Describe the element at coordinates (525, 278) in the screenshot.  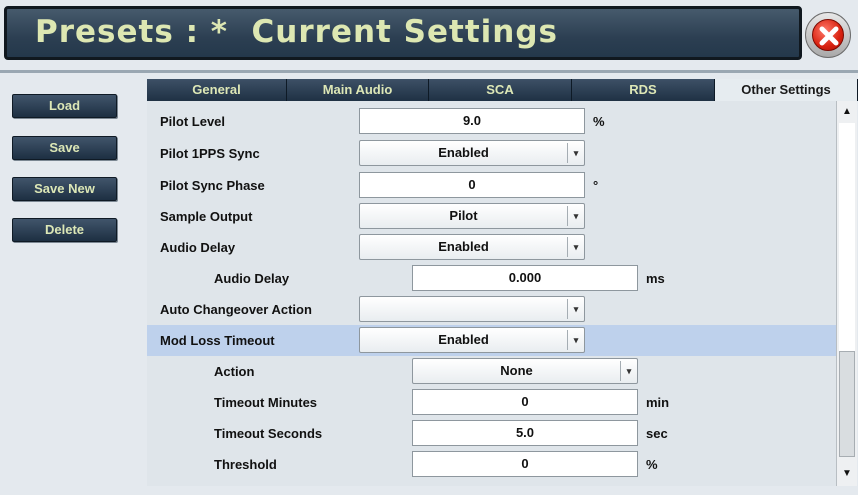
I see `audio-delay-time-input: 0.000` at that location.